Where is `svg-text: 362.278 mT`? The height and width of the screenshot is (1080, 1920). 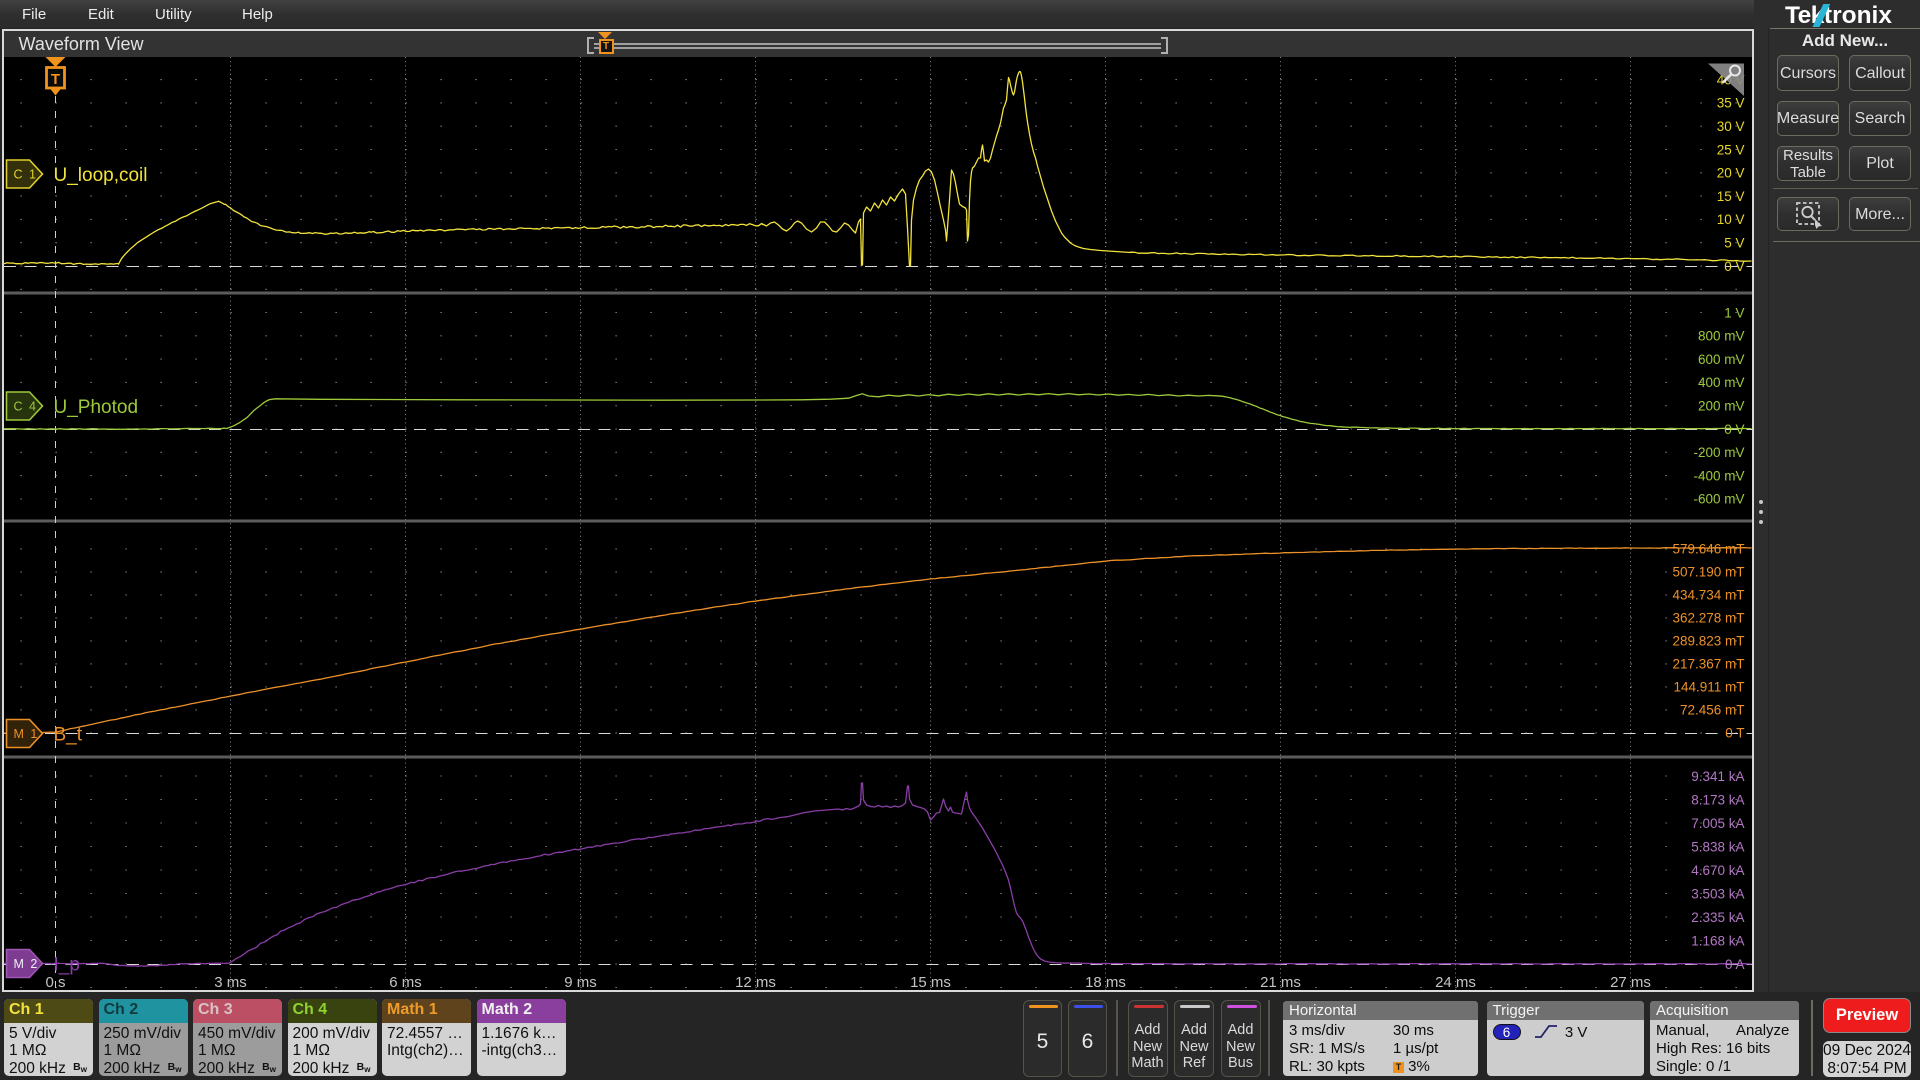 svg-text: 362.278 mT is located at coordinates (1708, 618).